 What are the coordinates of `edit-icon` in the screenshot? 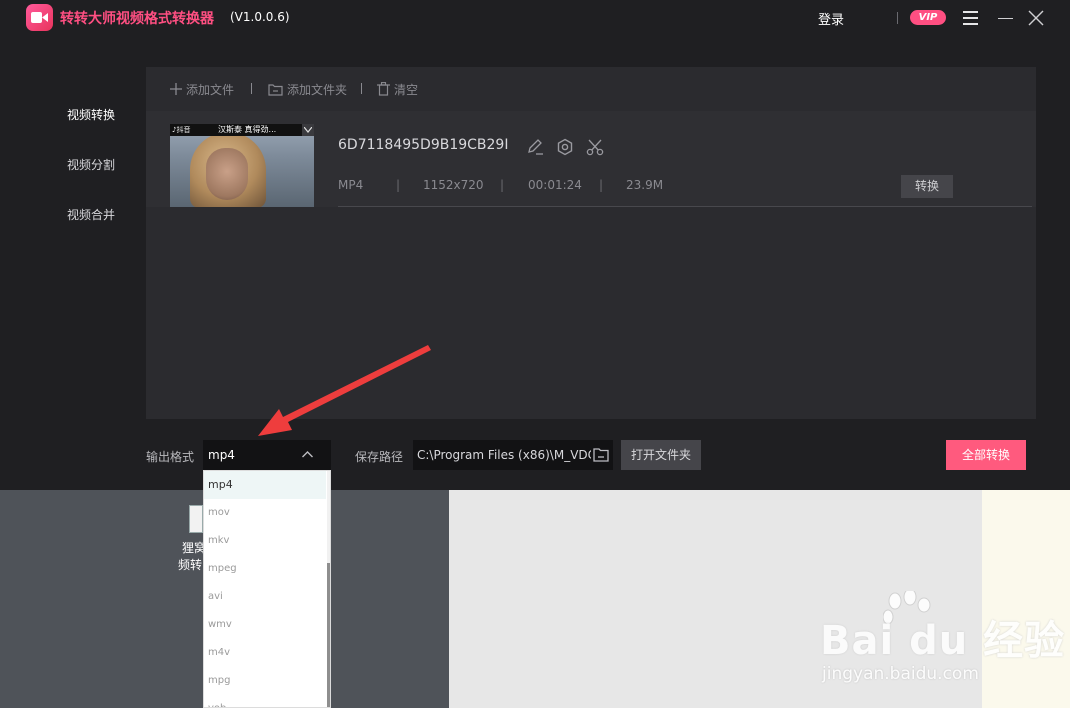 It's located at (535, 147).